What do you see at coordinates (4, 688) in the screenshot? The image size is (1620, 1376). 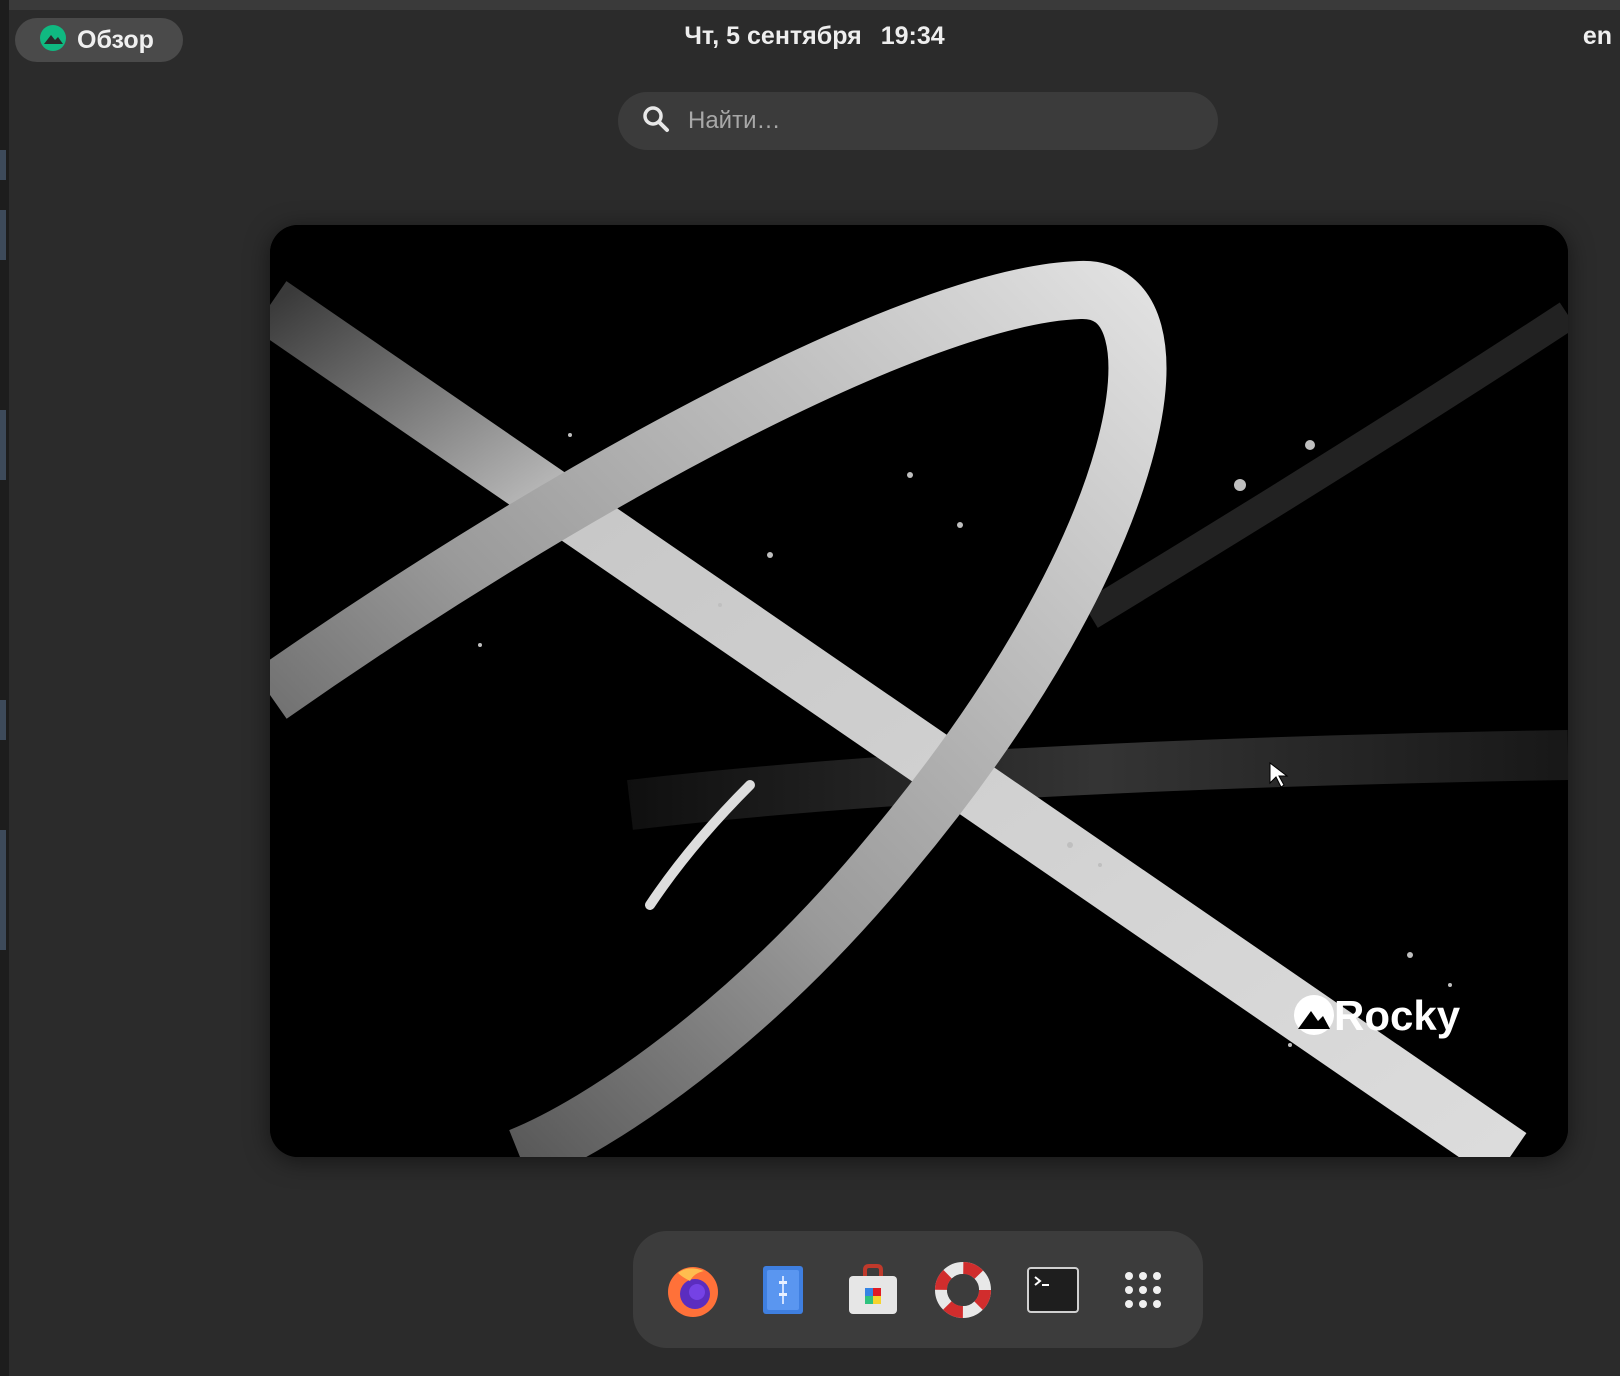 I see `left-screen-edge` at bounding box center [4, 688].